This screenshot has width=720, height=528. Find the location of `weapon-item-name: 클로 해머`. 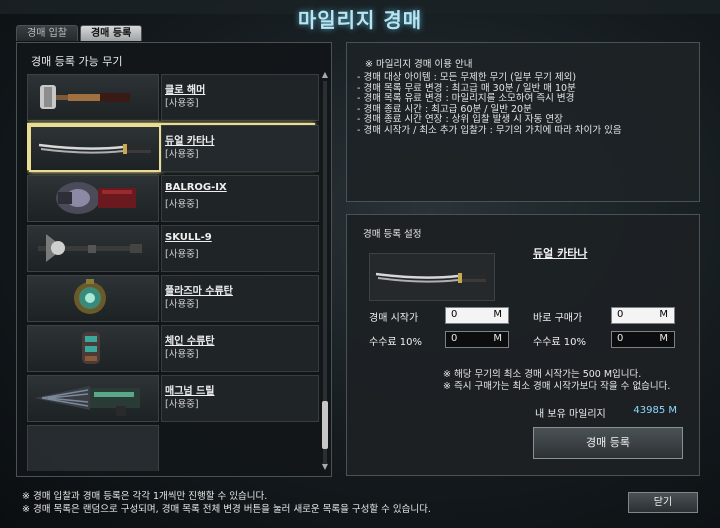

weapon-item-name: 클로 해머 is located at coordinates (185, 90).